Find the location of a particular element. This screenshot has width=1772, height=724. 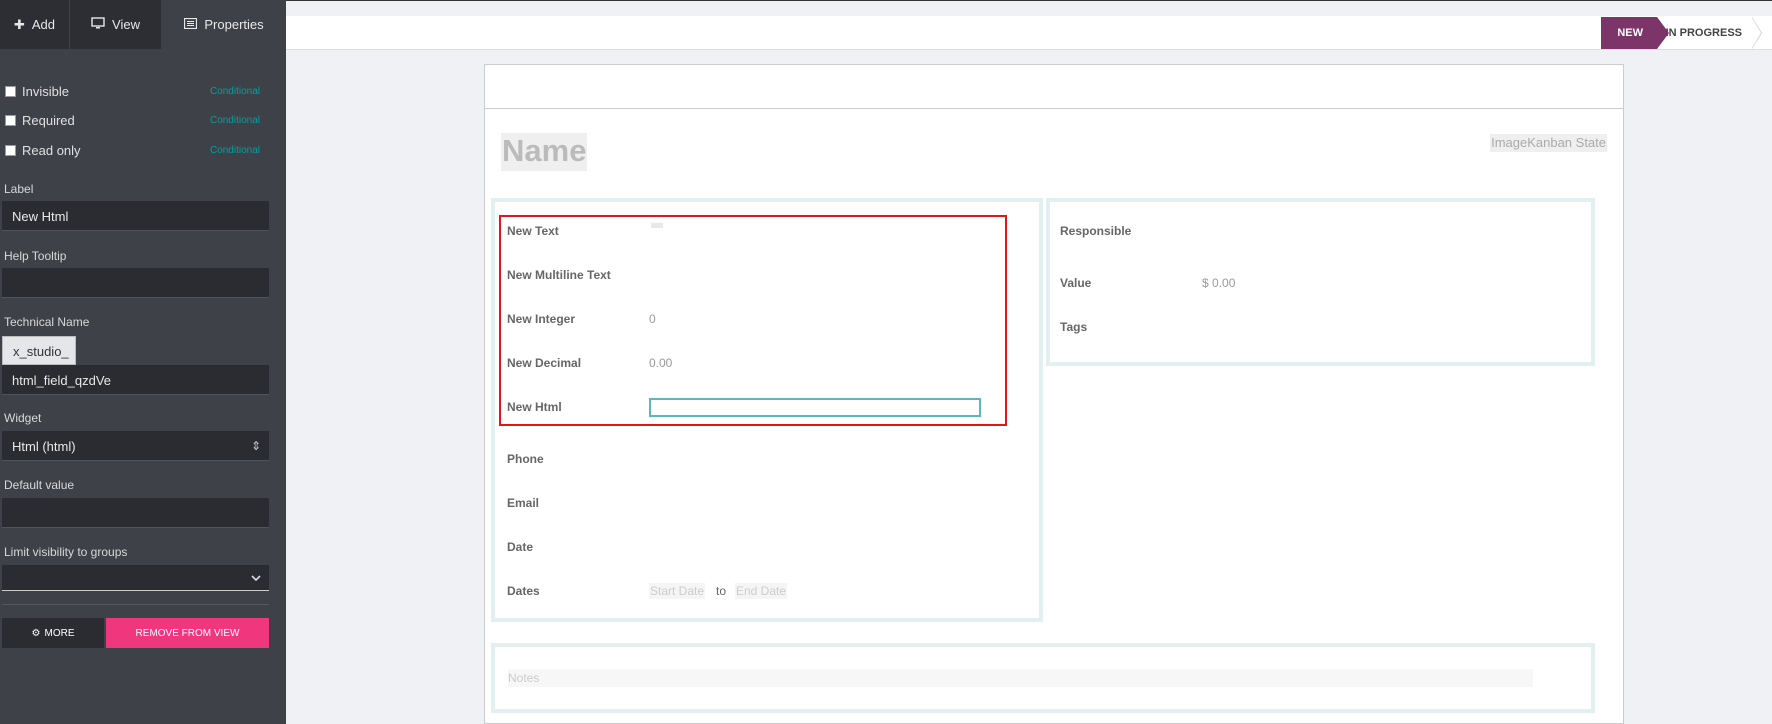

updown-chevron-icon: ⇕ is located at coordinates (255, 446).